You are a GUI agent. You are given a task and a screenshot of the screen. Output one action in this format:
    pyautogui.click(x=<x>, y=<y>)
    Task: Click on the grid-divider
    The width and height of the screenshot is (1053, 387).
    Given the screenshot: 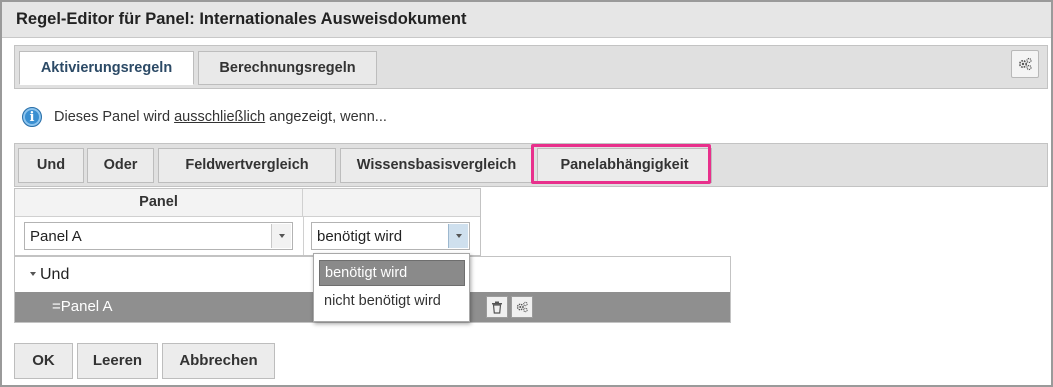 What is the action you would take?
    pyautogui.click(x=303, y=236)
    